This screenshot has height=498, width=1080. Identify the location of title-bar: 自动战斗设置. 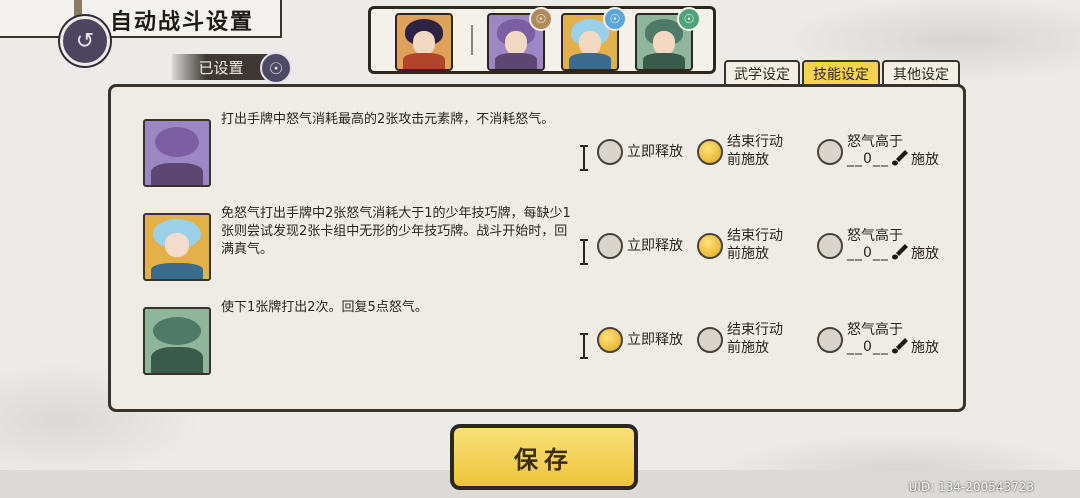
(141, 19).